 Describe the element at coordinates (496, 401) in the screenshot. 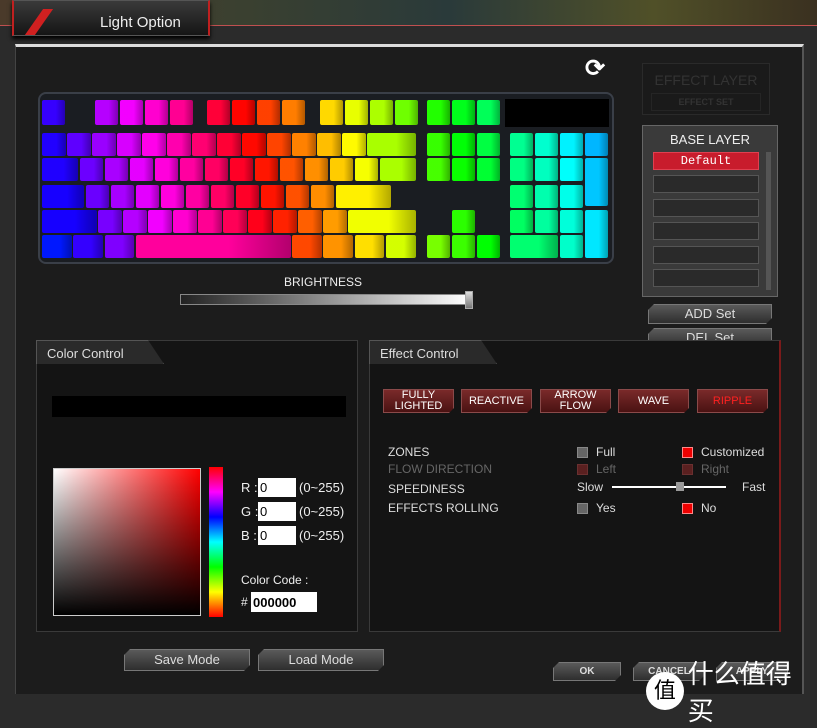

I see `mode-reactive-button: REACTIVE` at that location.